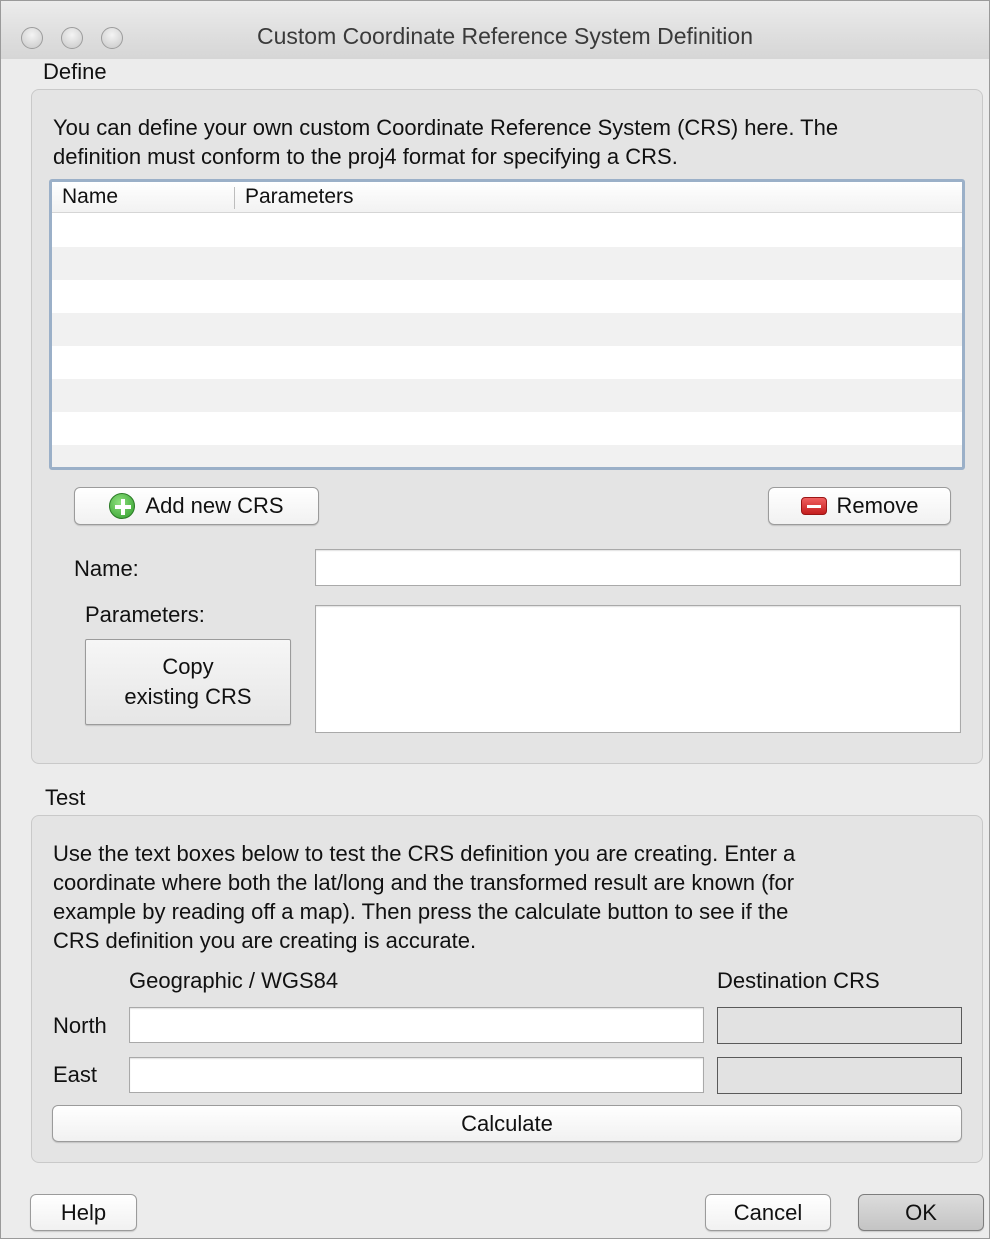  I want to click on plus-circle-icon, so click(122, 506).